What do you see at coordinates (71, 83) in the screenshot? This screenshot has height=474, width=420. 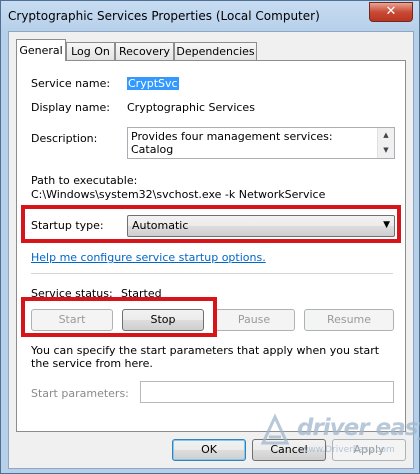 I see `service-name-label: Service name:` at bounding box center [71, 83].